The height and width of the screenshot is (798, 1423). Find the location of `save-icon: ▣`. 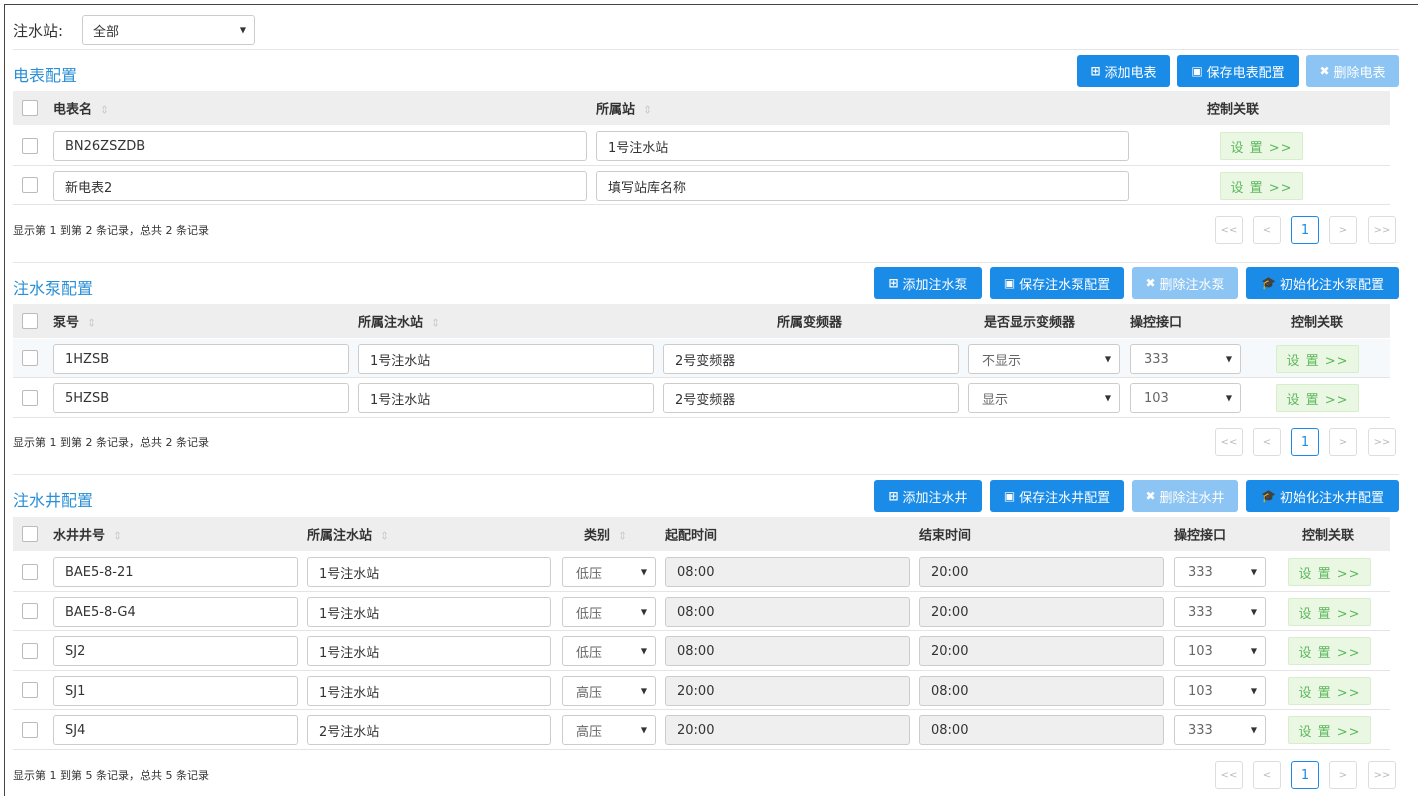

save-icon: ▣ is located at coordinates (1009, 283).